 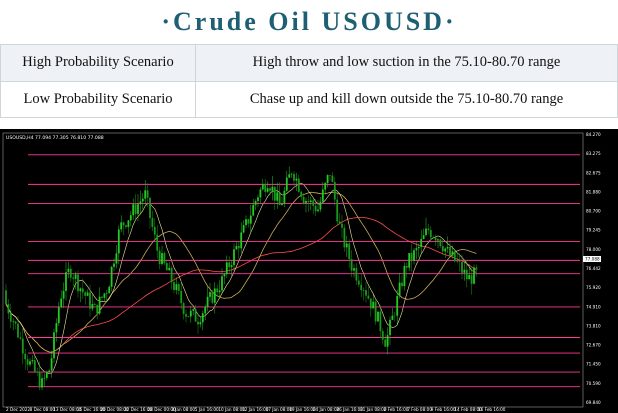 I want to click on price-tick-label: 78.000, so click(x=593, y=249).